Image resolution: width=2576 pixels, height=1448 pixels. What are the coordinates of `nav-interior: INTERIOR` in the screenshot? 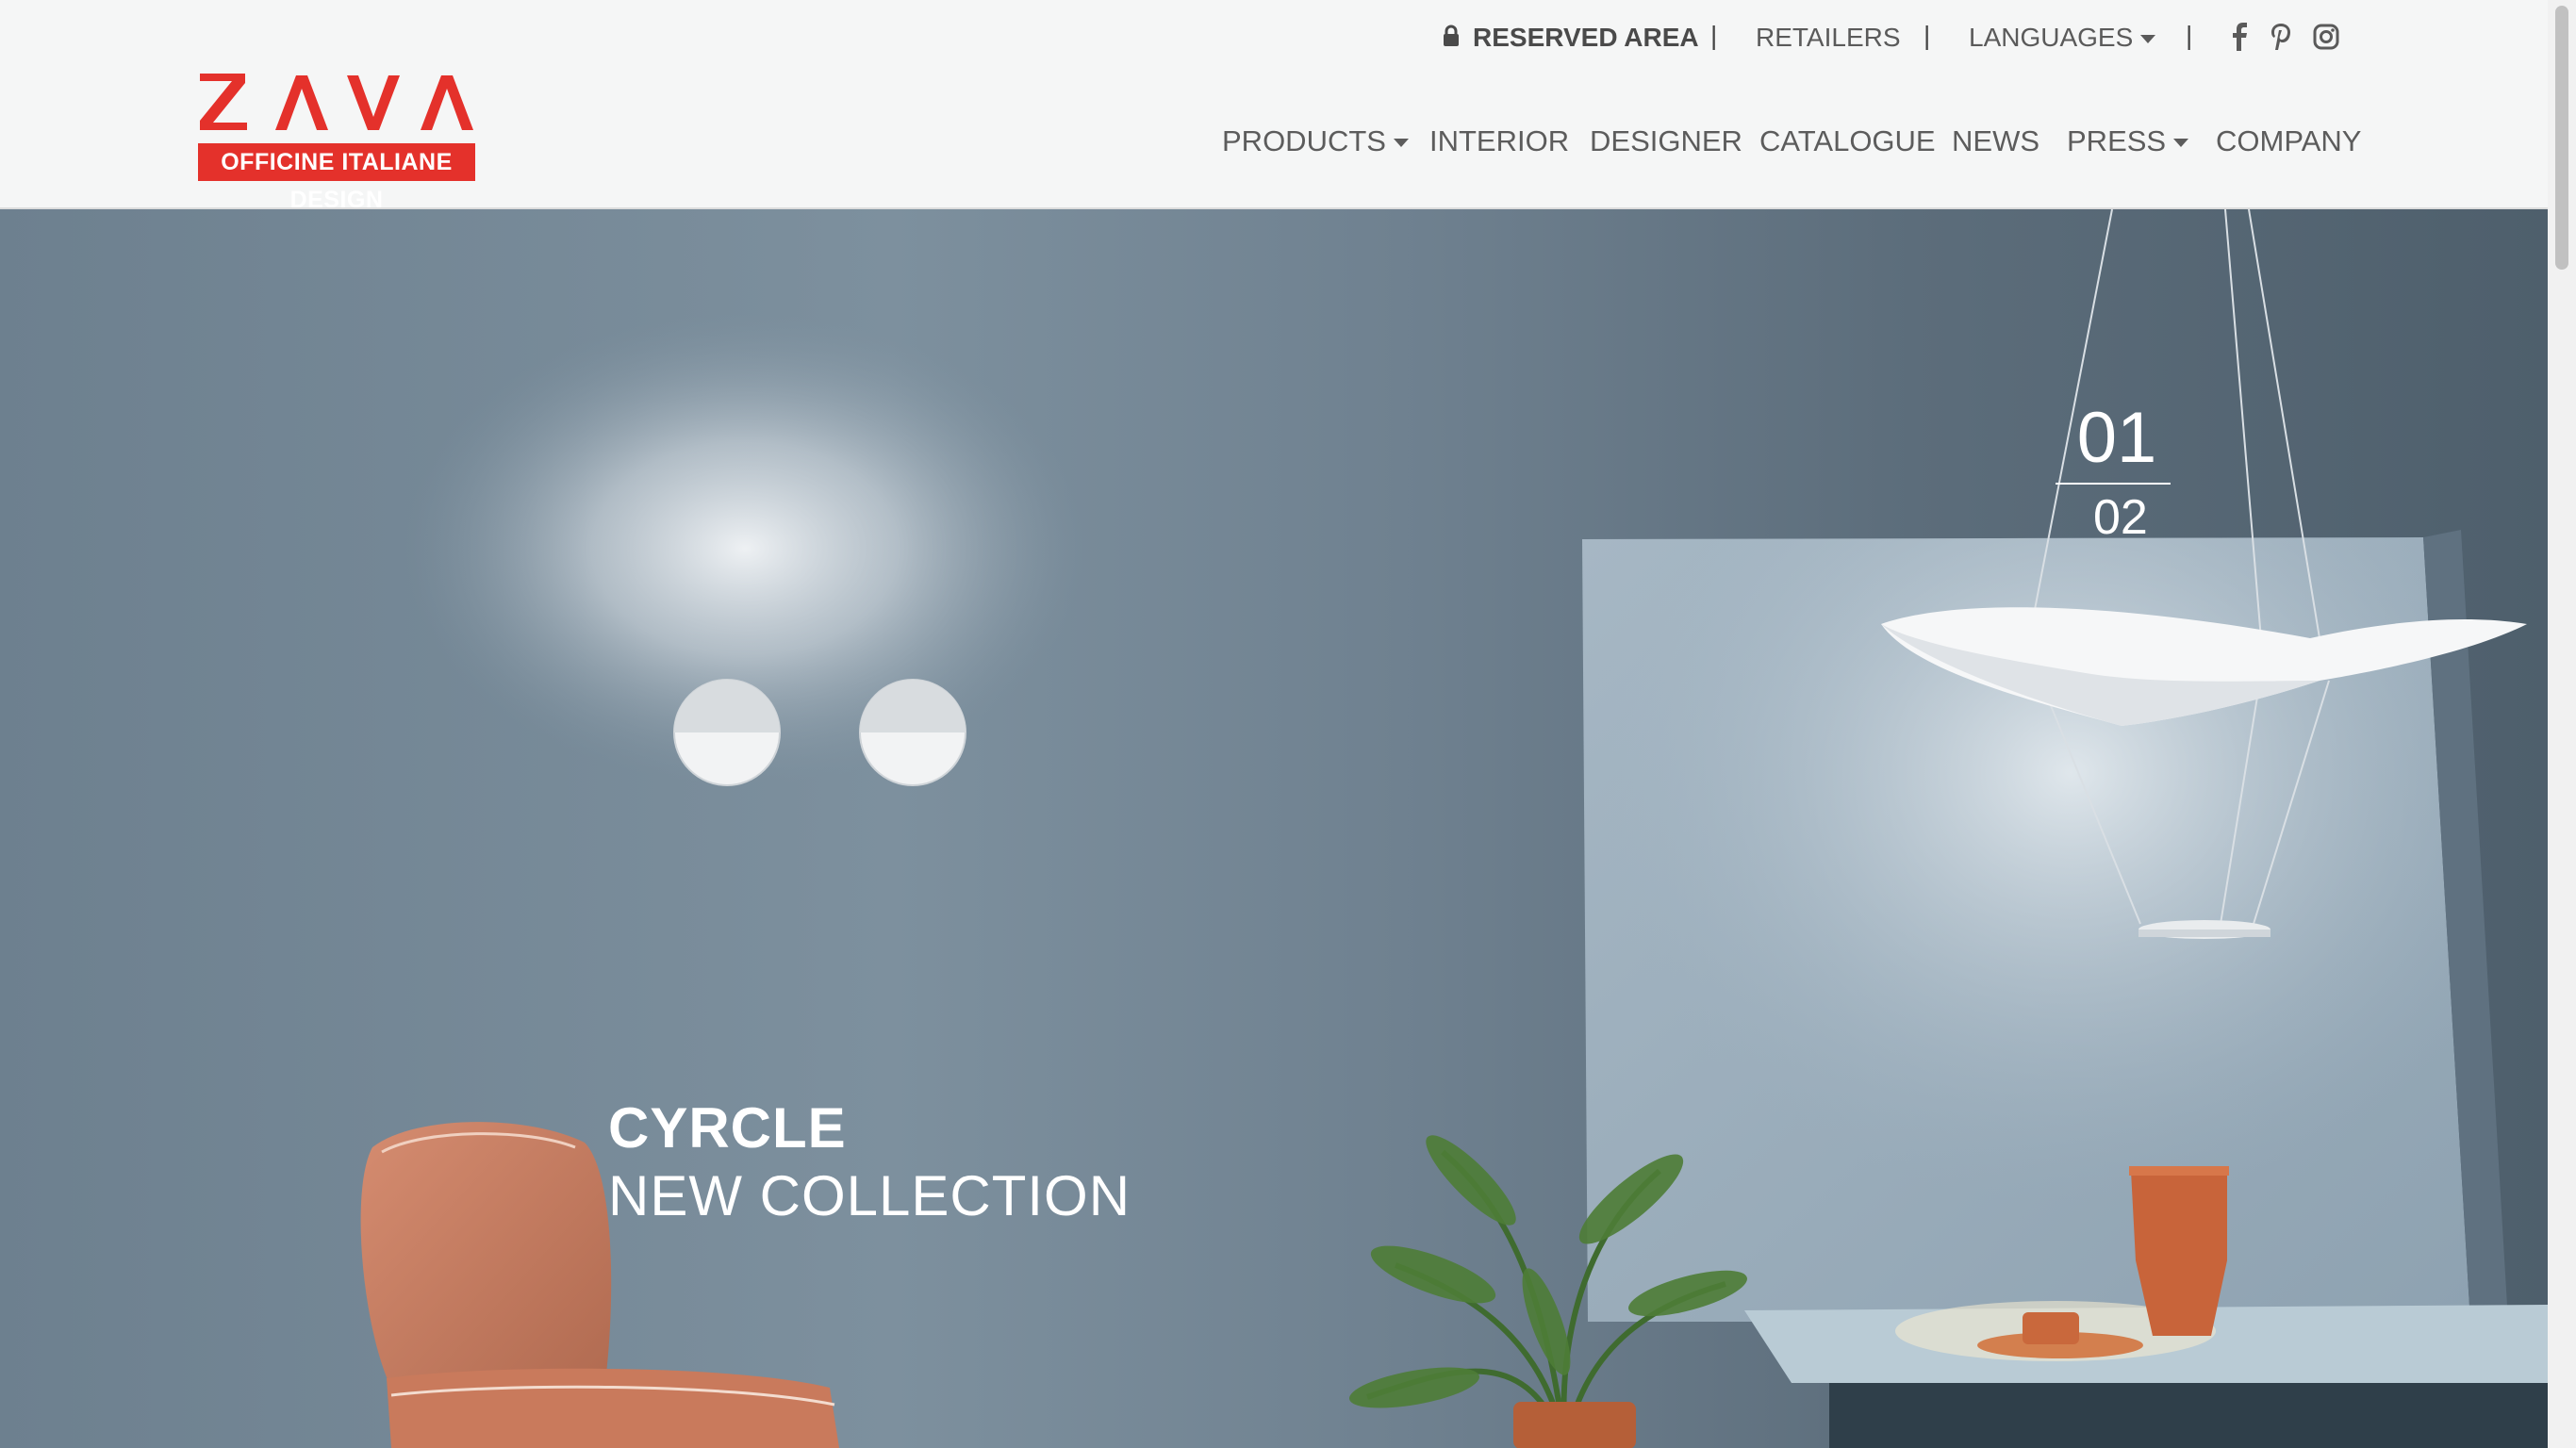 It's located at (1499, 141).